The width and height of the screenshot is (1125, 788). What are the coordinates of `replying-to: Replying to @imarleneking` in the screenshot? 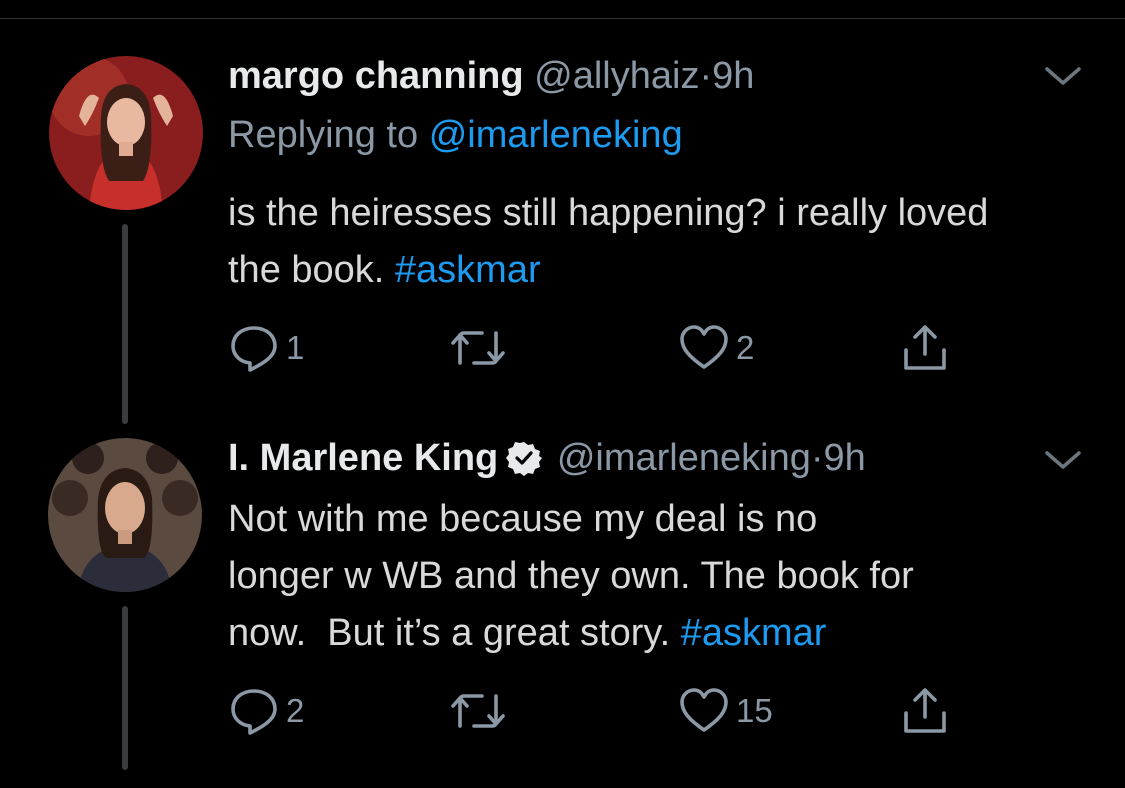 It's located at (455, 135).